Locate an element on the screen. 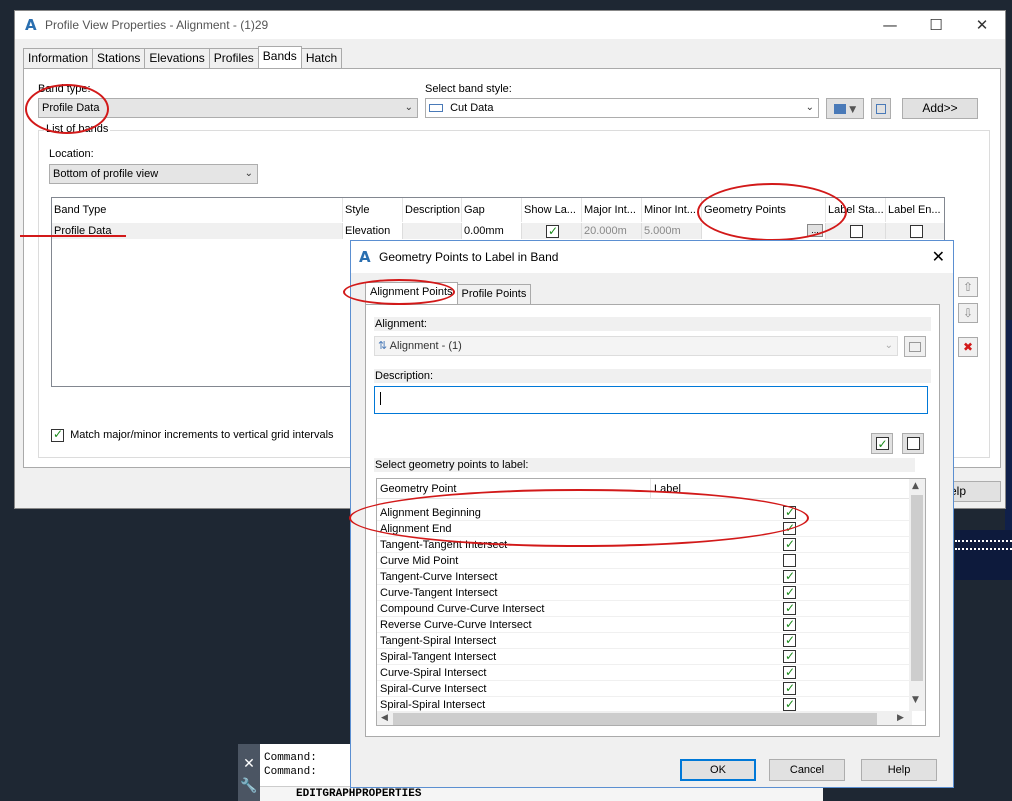  cell-show-labels is located at coordinates (552, 231).